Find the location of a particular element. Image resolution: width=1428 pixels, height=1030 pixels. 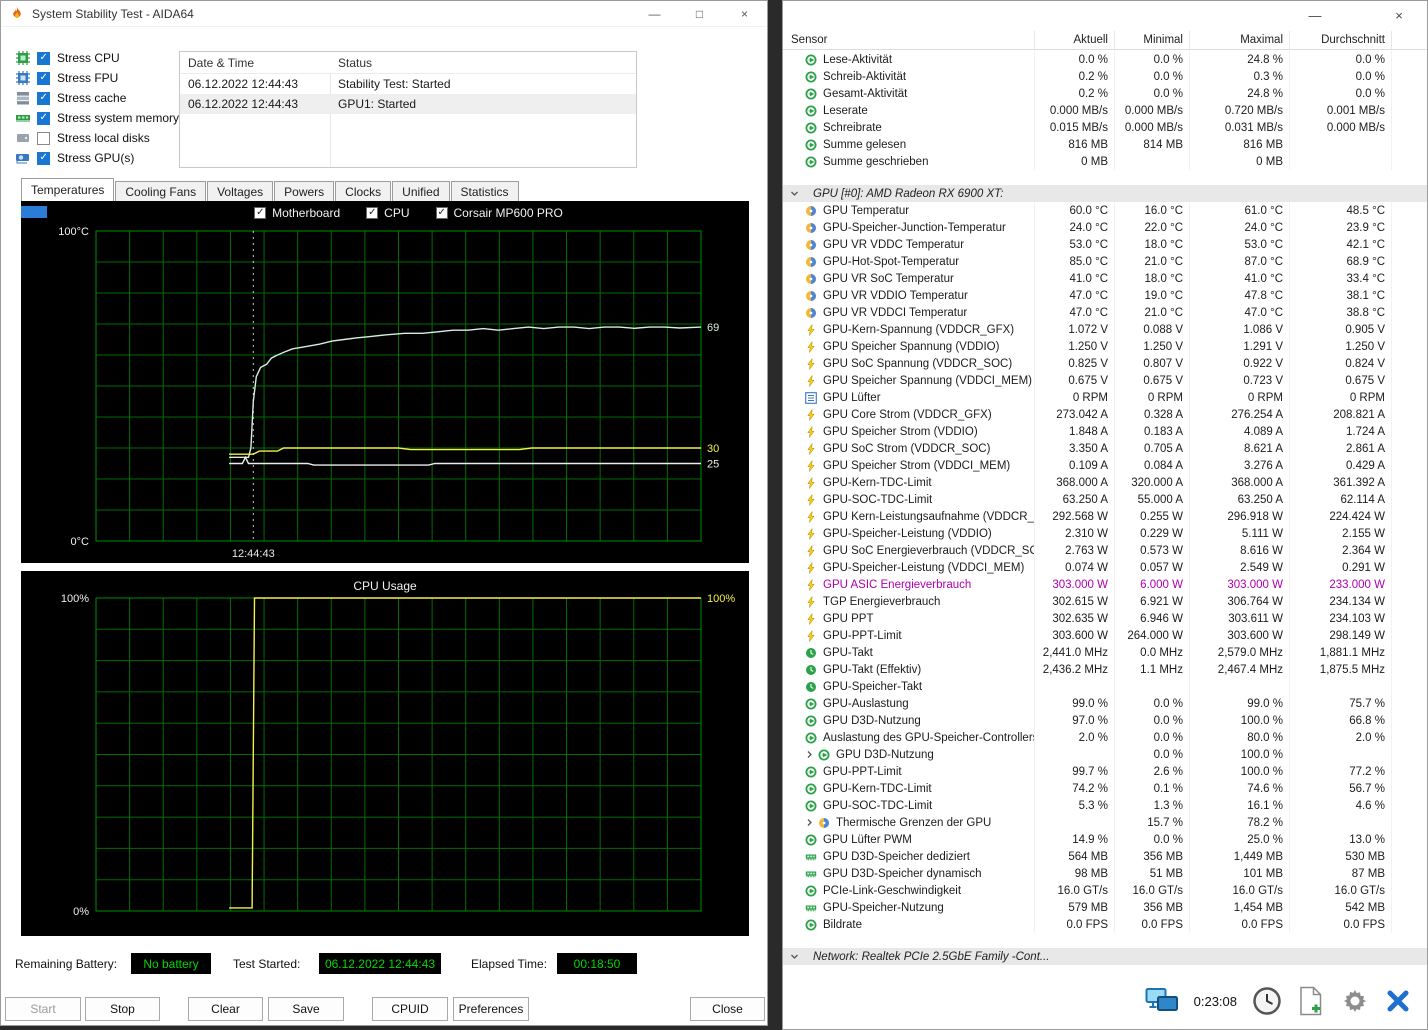

tab-powers: Powers is located at coordinates (304, 191).